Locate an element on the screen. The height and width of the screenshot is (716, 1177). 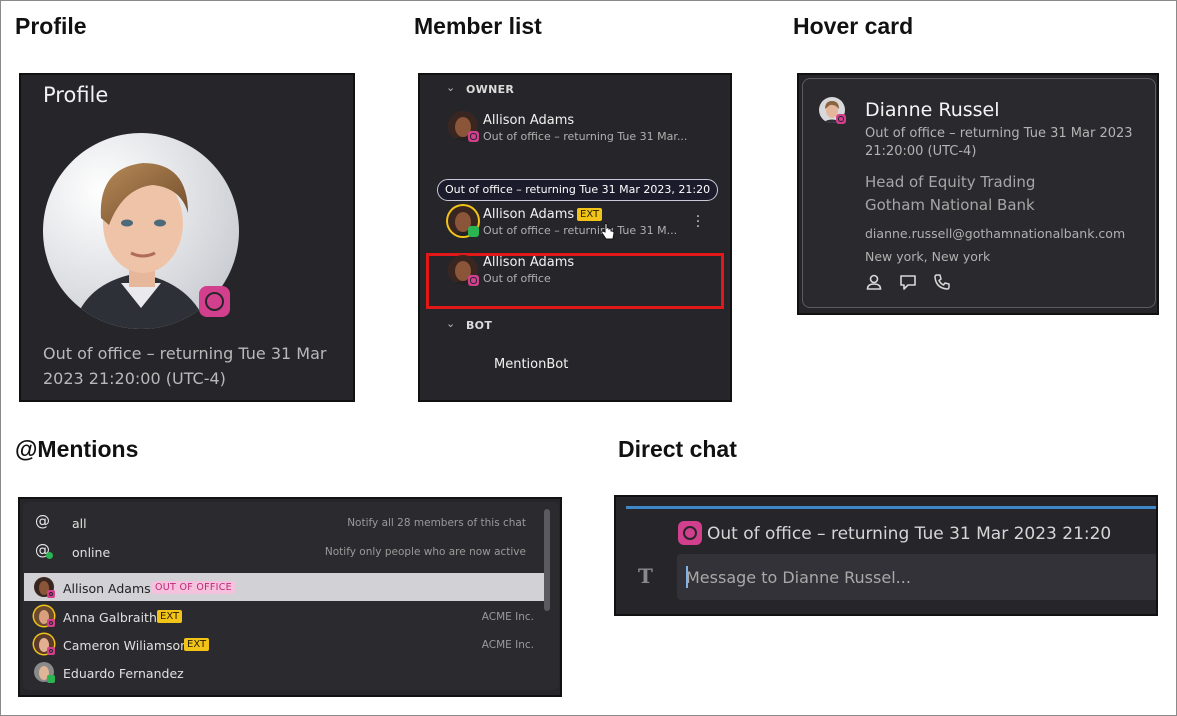
message-input is located at coordinates (916, 577).